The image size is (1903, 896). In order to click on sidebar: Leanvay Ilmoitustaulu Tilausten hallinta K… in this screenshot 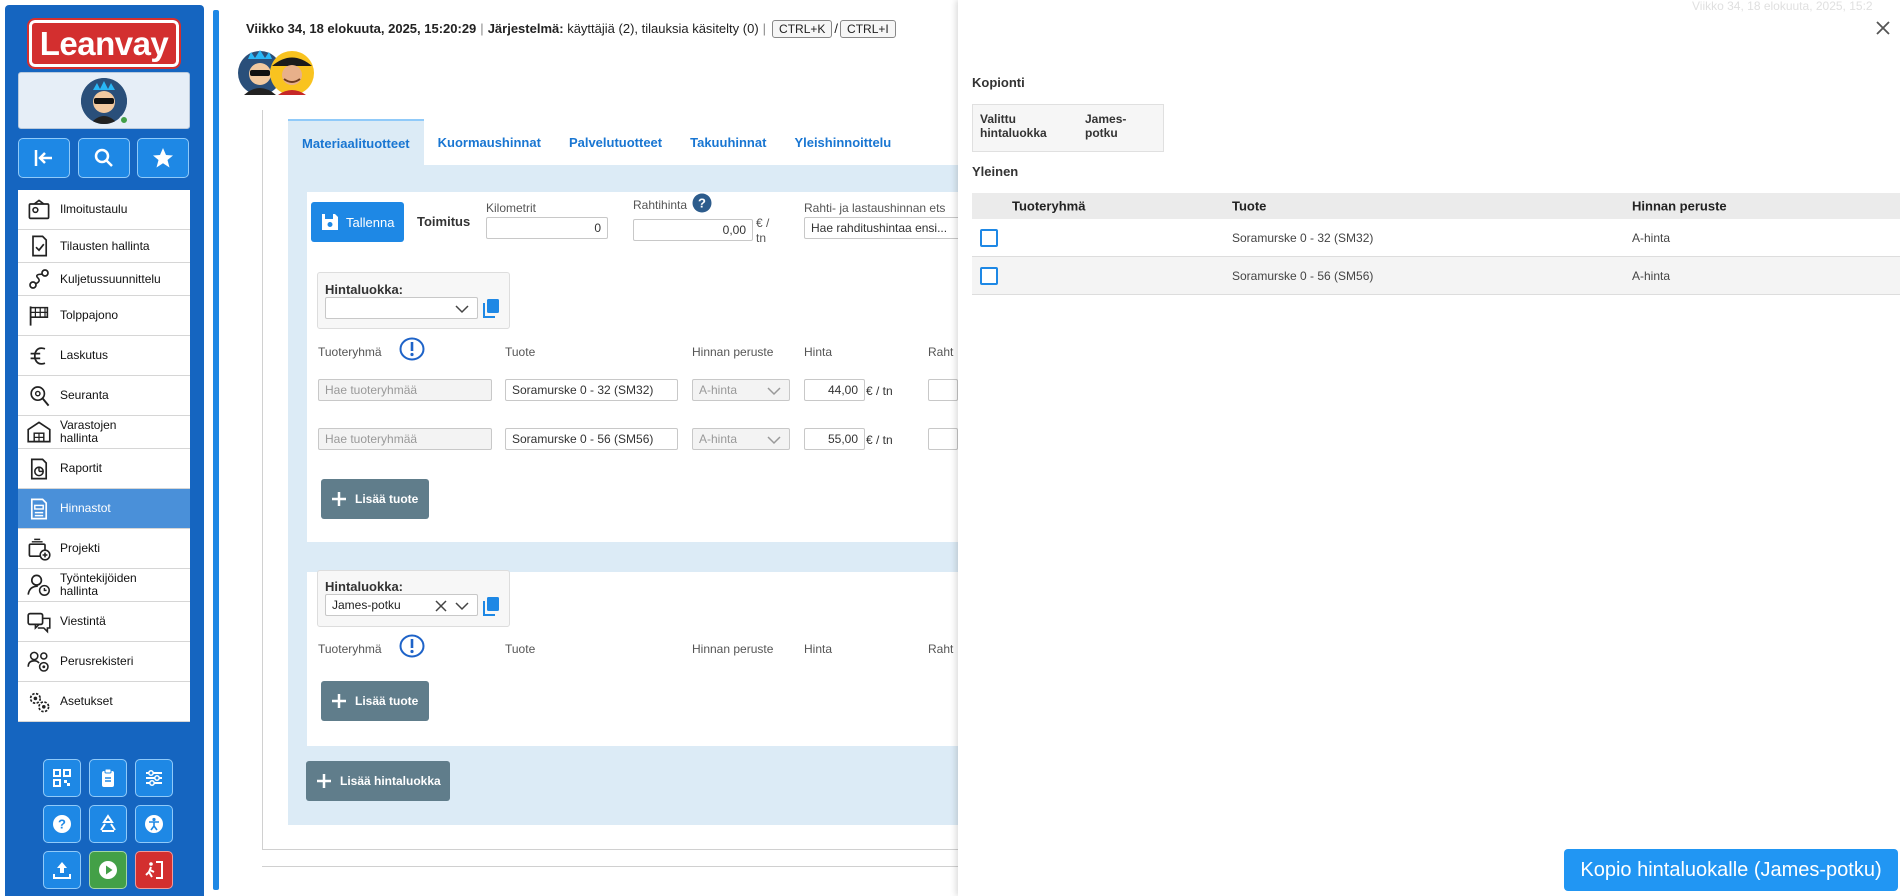, I will do `click(102, 448)`.